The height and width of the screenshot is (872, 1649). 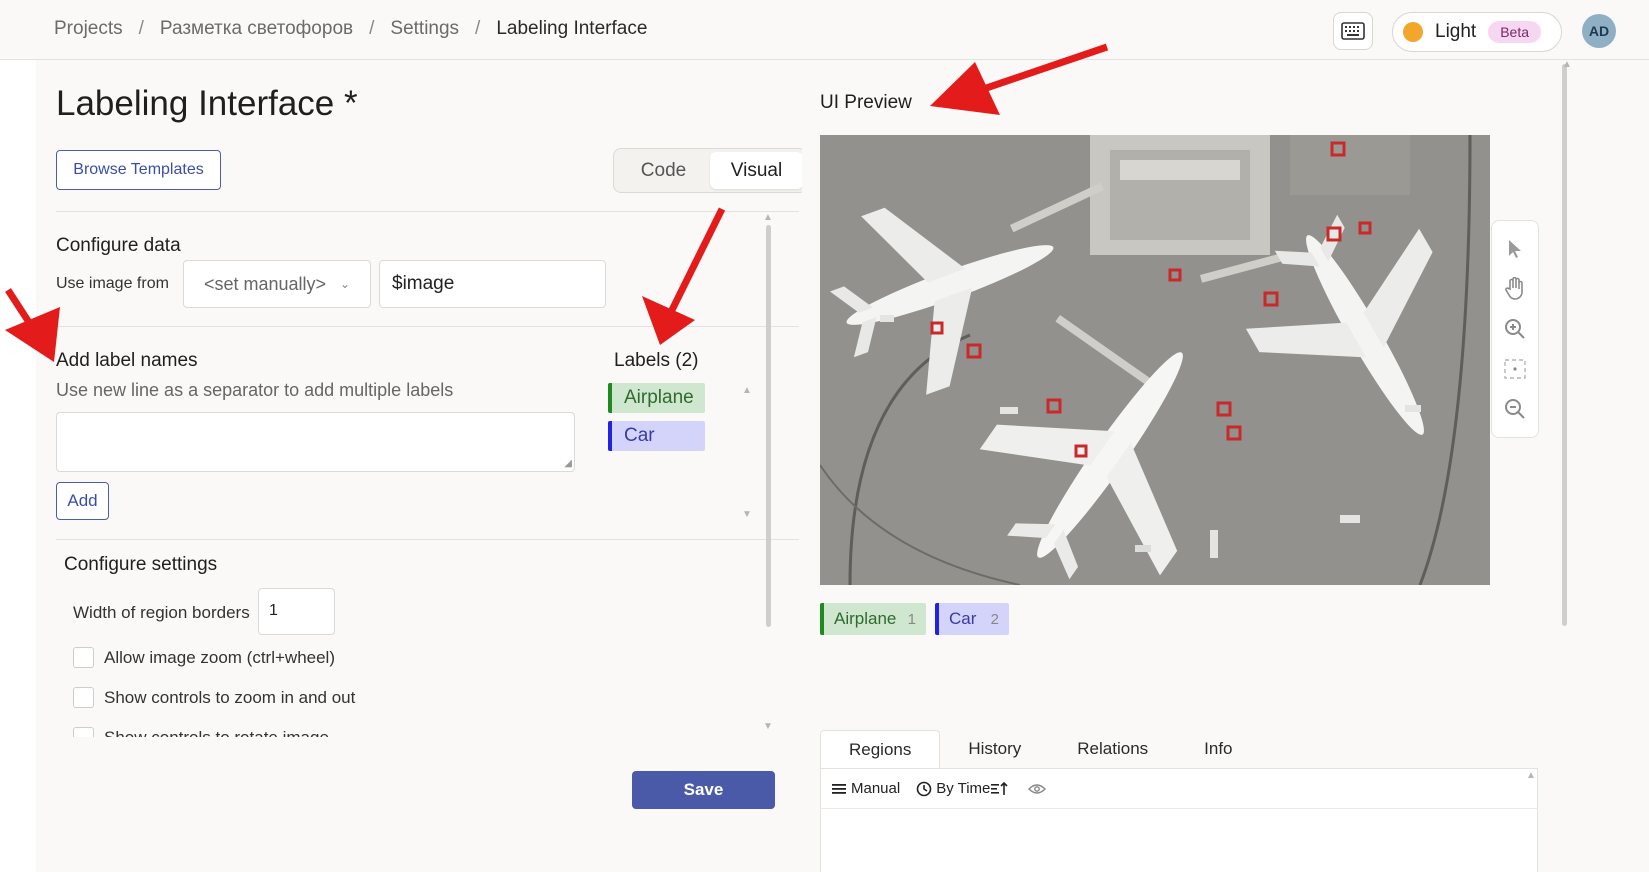 What do you see at coordinates (568, 463) in the screenshot?
I see `resize-grip-icon: ◢` at bounding box center [568, 463].